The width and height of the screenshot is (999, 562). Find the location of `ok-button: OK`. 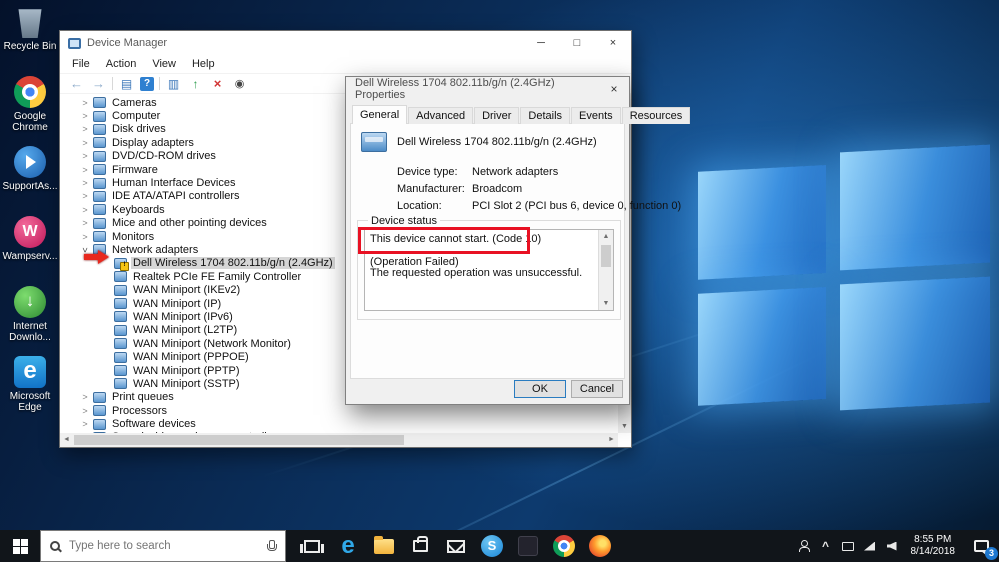

ok-button: OK is located at coordinates (540, 389).